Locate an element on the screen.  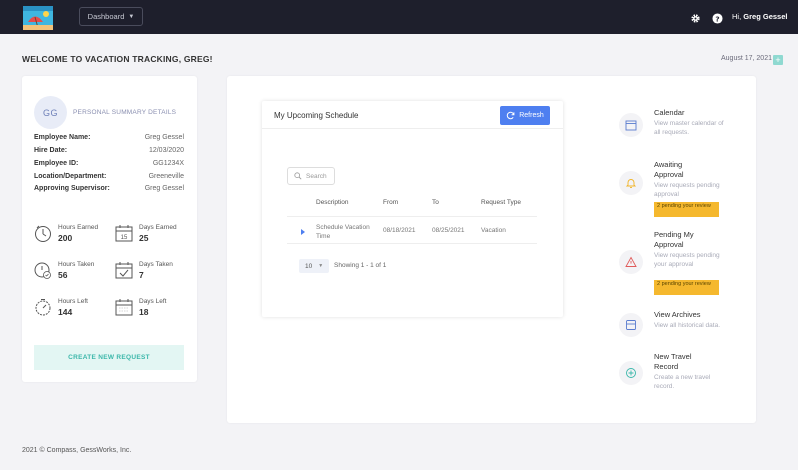
detail-label: Employee ID: is located at coordinates (56, 163).